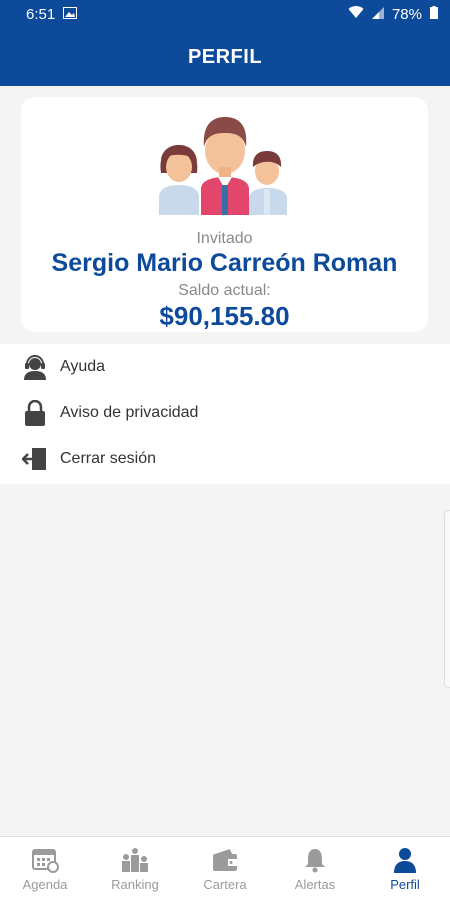  What do you see at coordinates (225, 57) in the screenshot?
I see `page-title: PERFIL` at bounding box center [225, 57].